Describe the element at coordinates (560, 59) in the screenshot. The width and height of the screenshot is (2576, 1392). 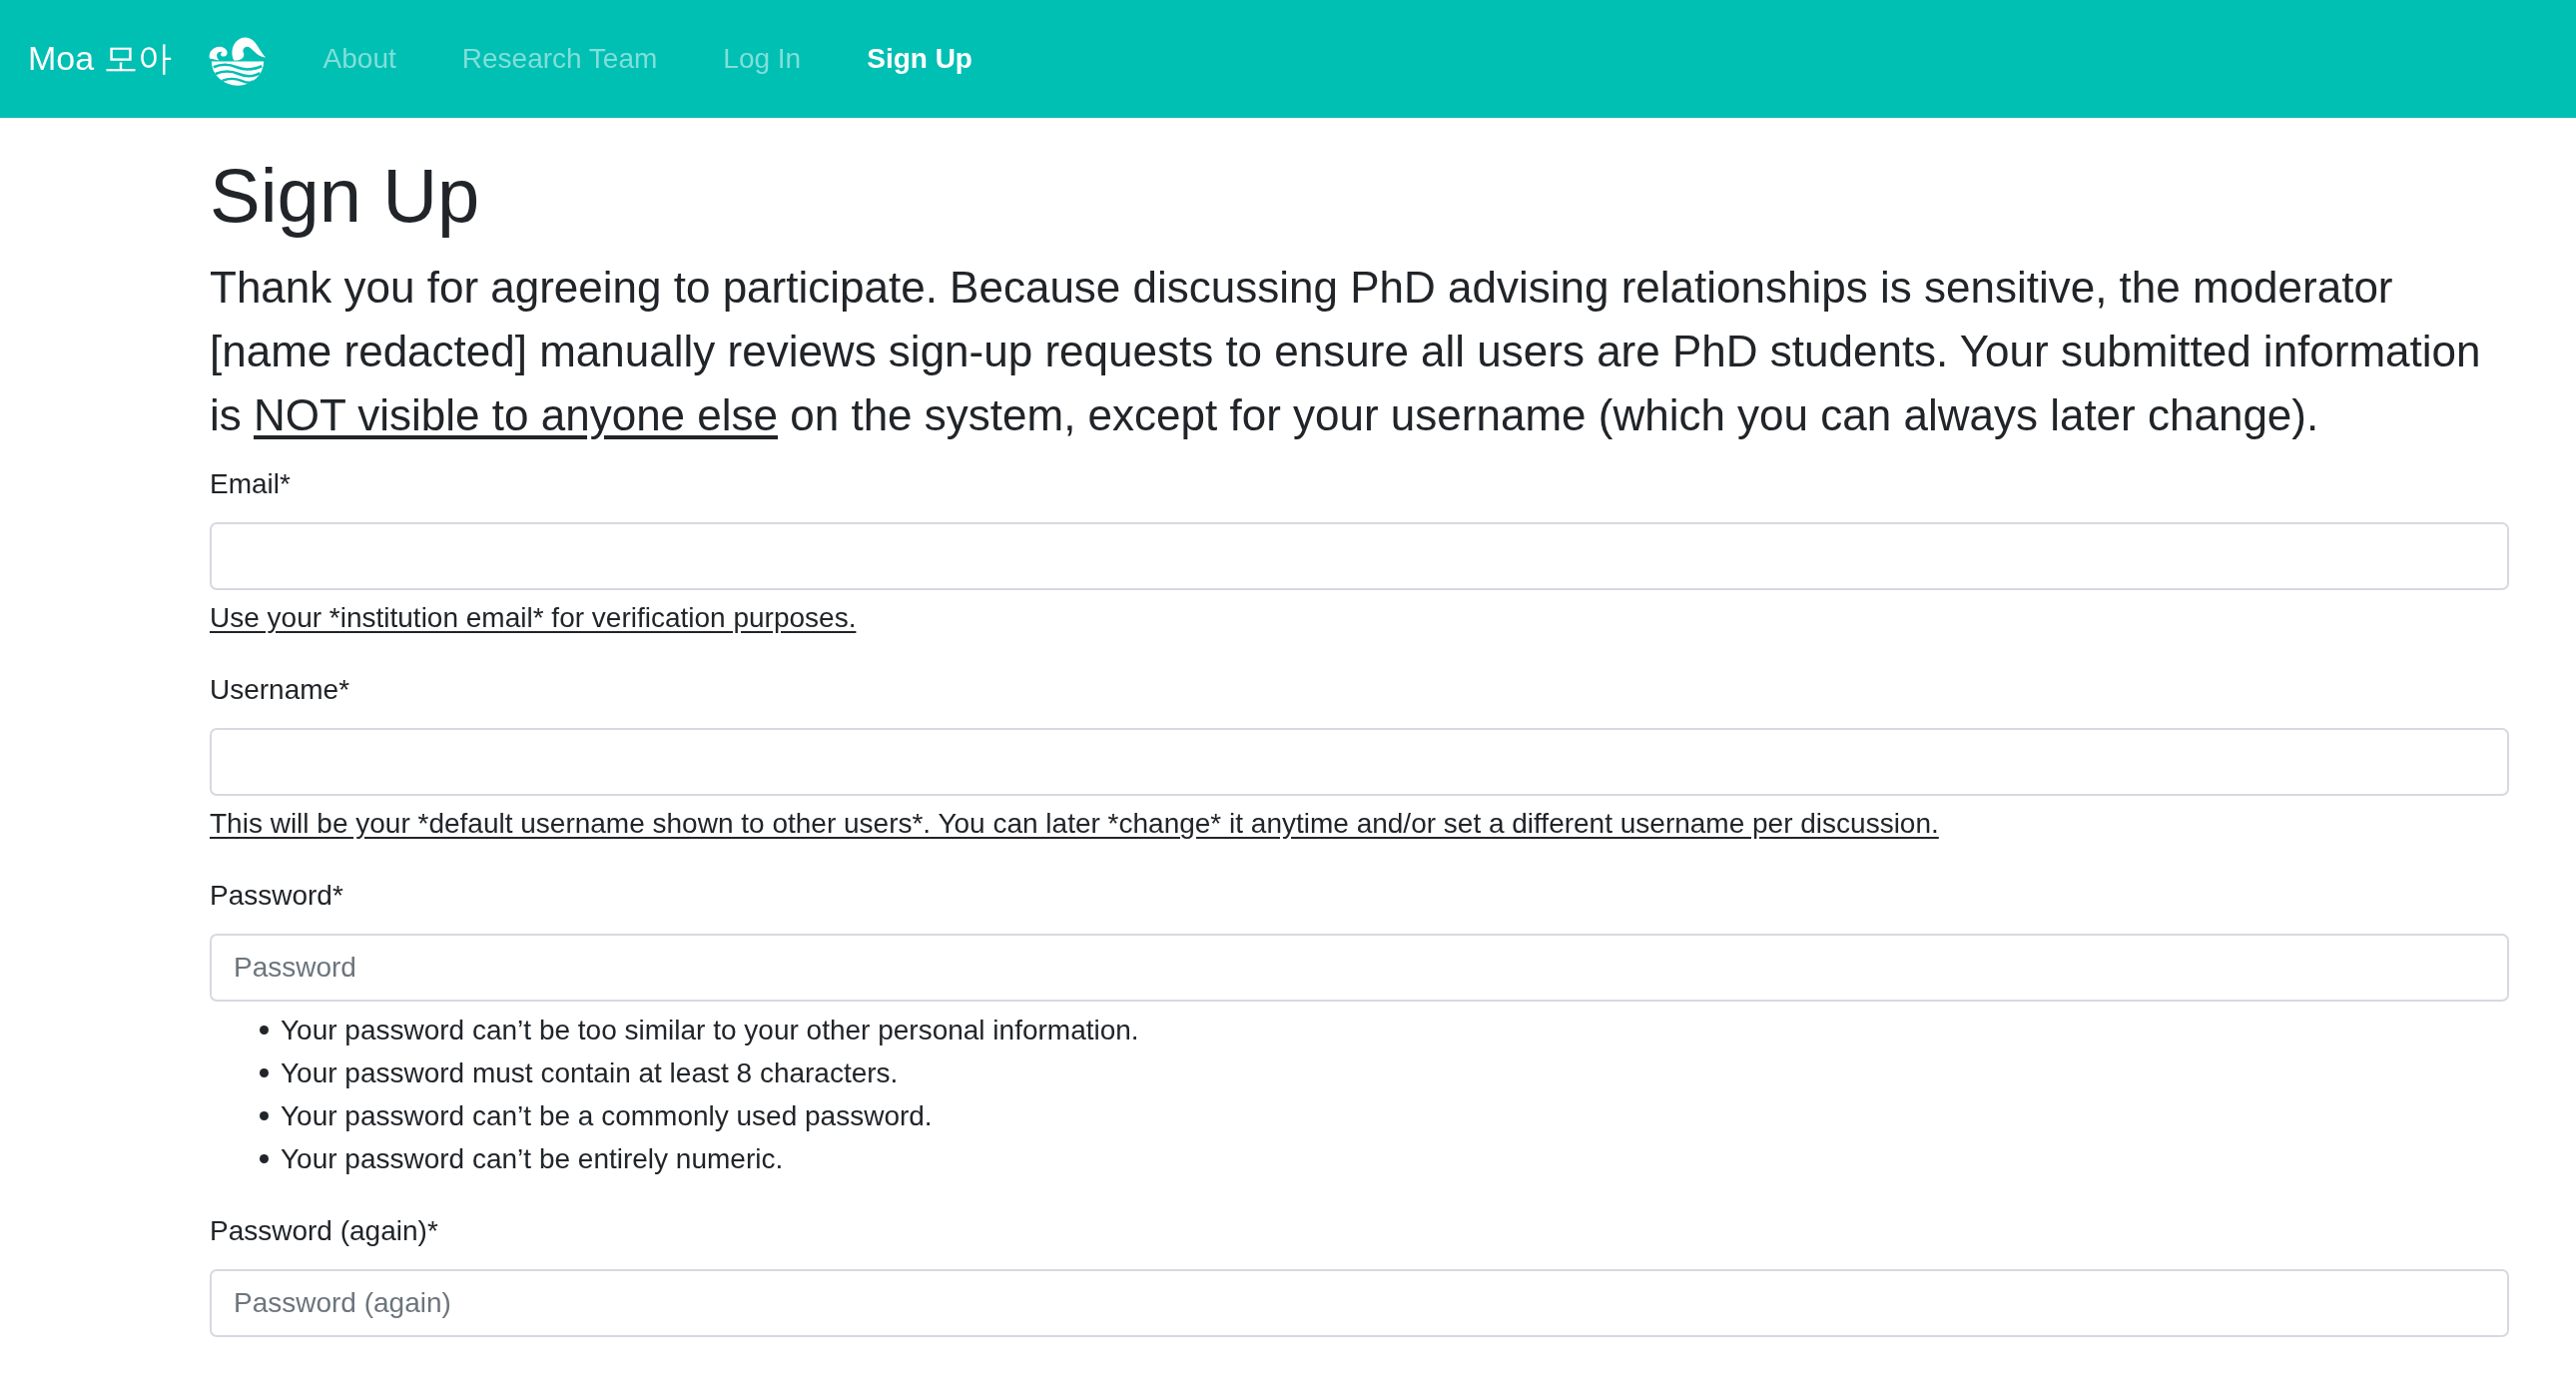
I see `nav-link: Research Team` at that location.